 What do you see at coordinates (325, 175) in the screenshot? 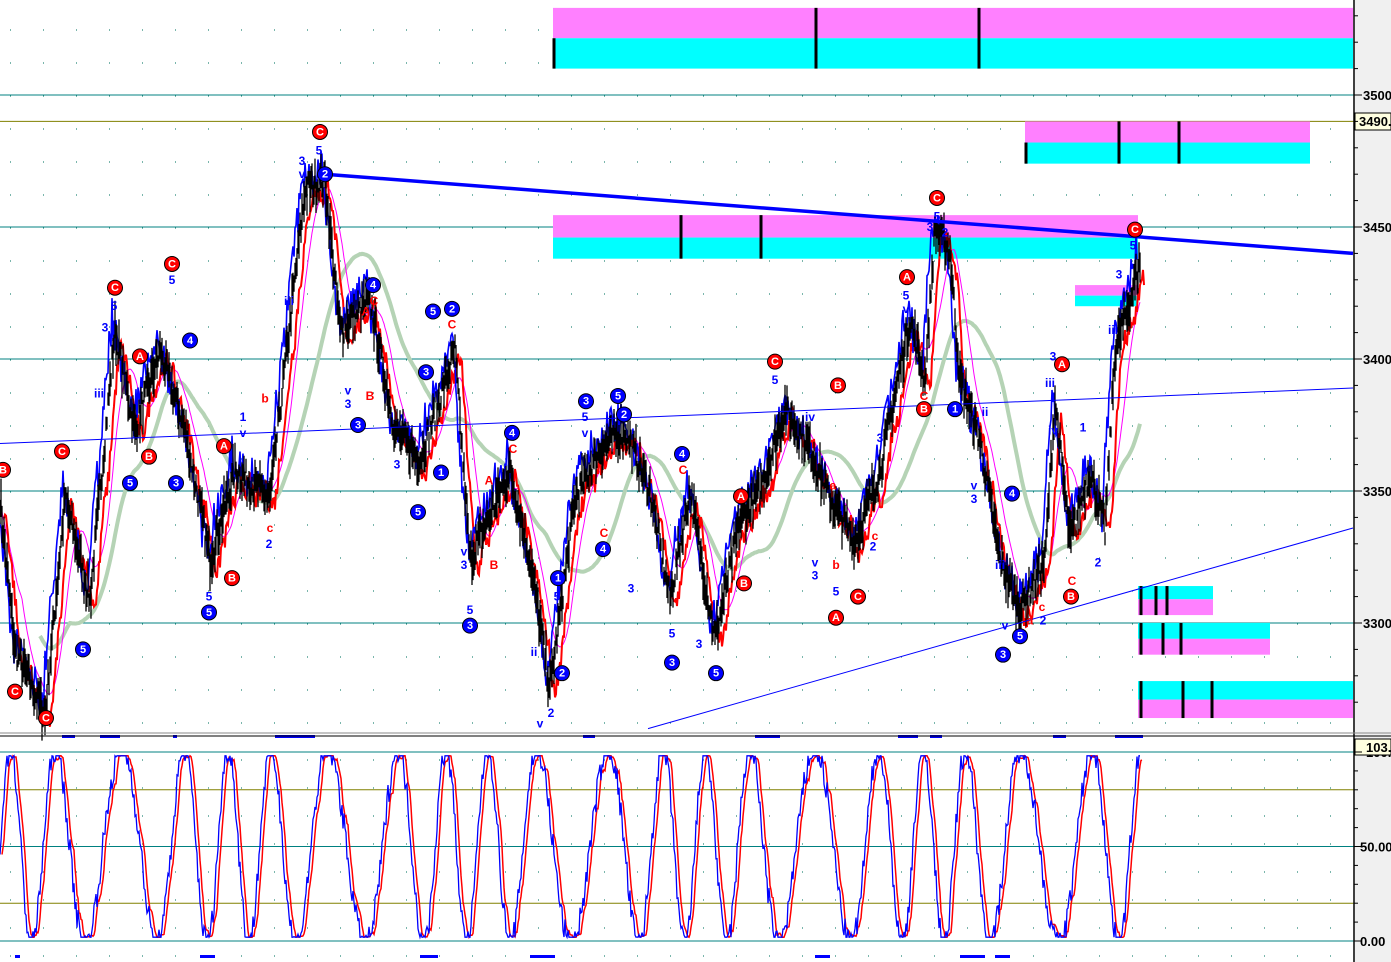
I see `wave-circle-text: 2` at bounding box center [325, 175].